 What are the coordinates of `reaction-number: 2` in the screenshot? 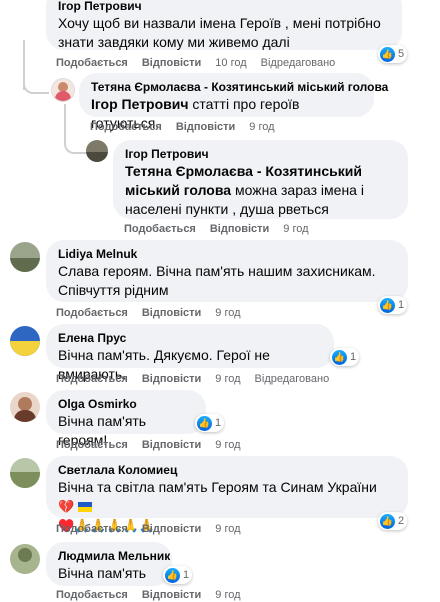 It's located at (401, 521).